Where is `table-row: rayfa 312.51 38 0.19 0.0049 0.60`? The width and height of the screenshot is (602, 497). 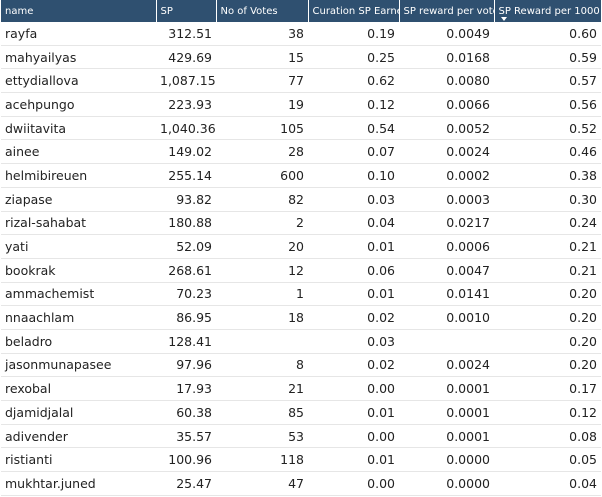
table-row: rayfa 312.51 38 0.19 0.0049 0.60 is located at coordinates (301, 34).